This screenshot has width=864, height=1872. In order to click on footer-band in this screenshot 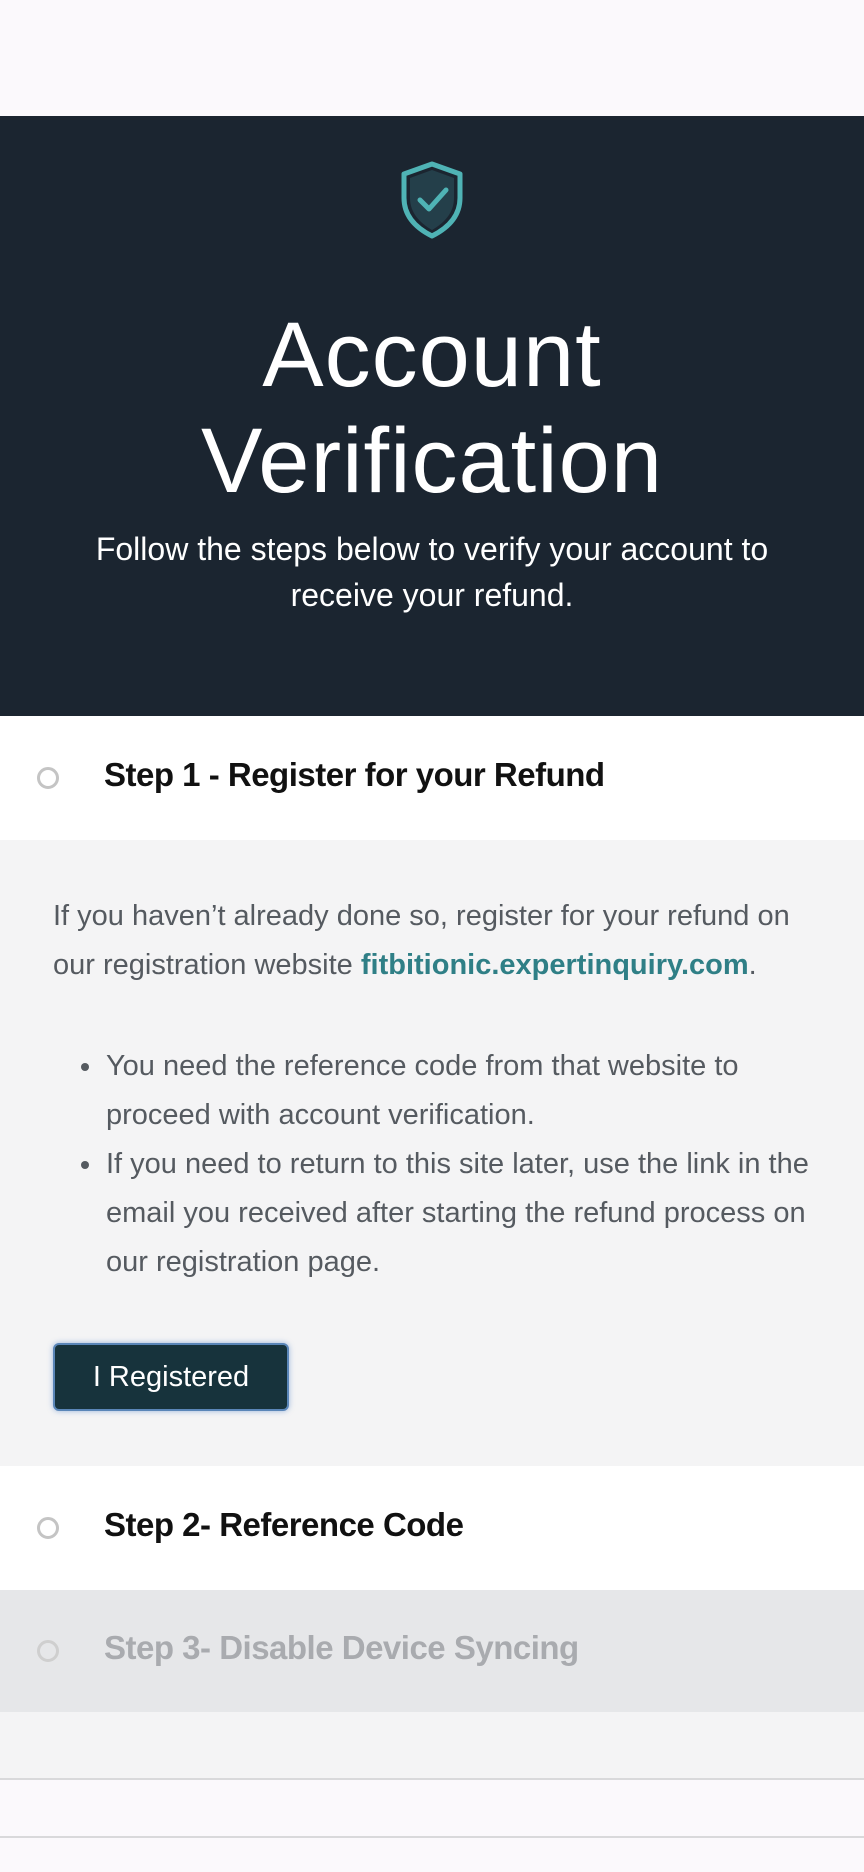, I will do `click(432, 1745)`.